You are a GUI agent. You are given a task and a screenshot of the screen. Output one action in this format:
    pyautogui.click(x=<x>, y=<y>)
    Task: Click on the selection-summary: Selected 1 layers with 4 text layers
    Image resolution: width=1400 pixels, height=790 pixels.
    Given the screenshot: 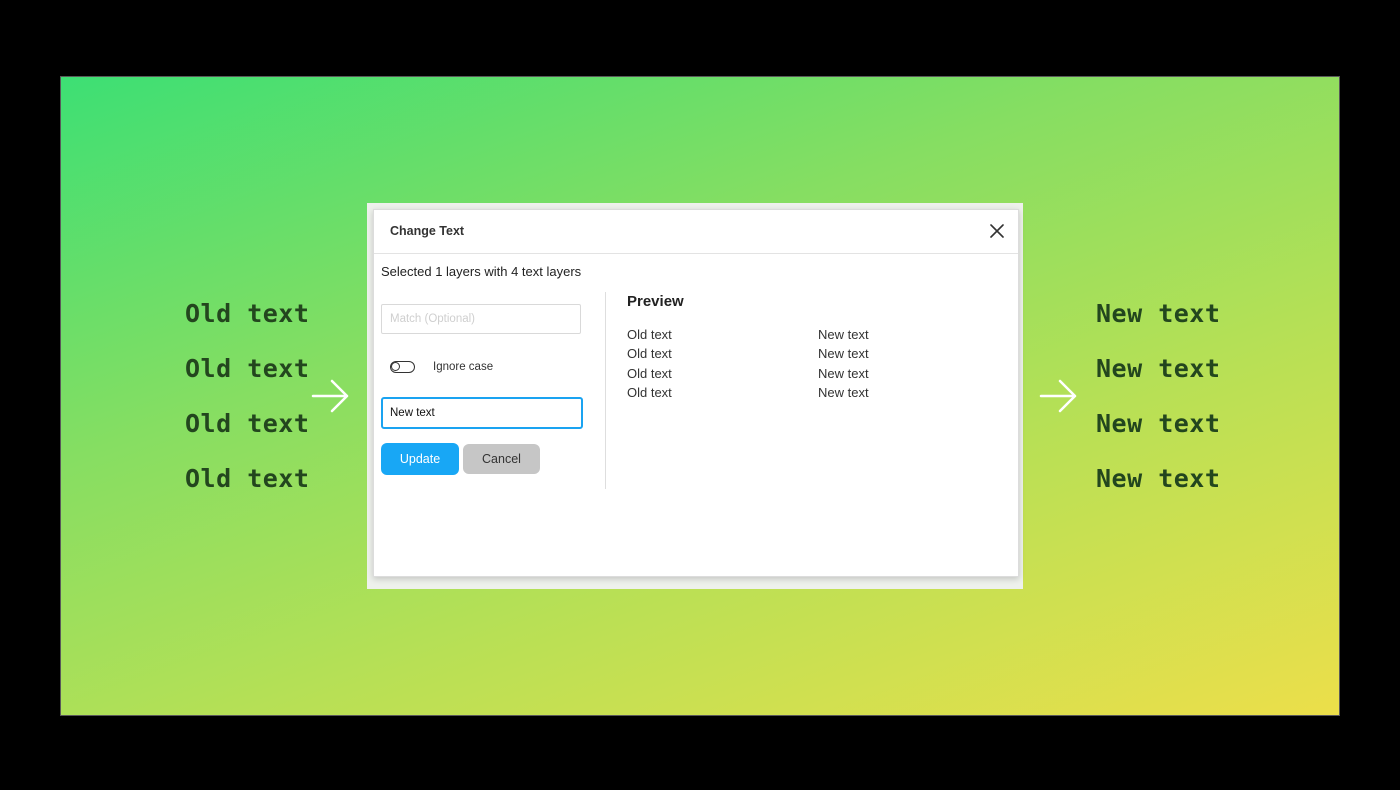 What is the action you would take?
    pyautogui.click(x=481, y=271)
    